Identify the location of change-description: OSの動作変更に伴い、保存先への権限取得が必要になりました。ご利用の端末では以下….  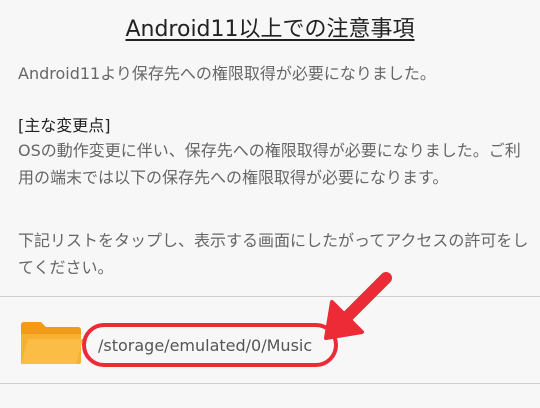
(269, 164).